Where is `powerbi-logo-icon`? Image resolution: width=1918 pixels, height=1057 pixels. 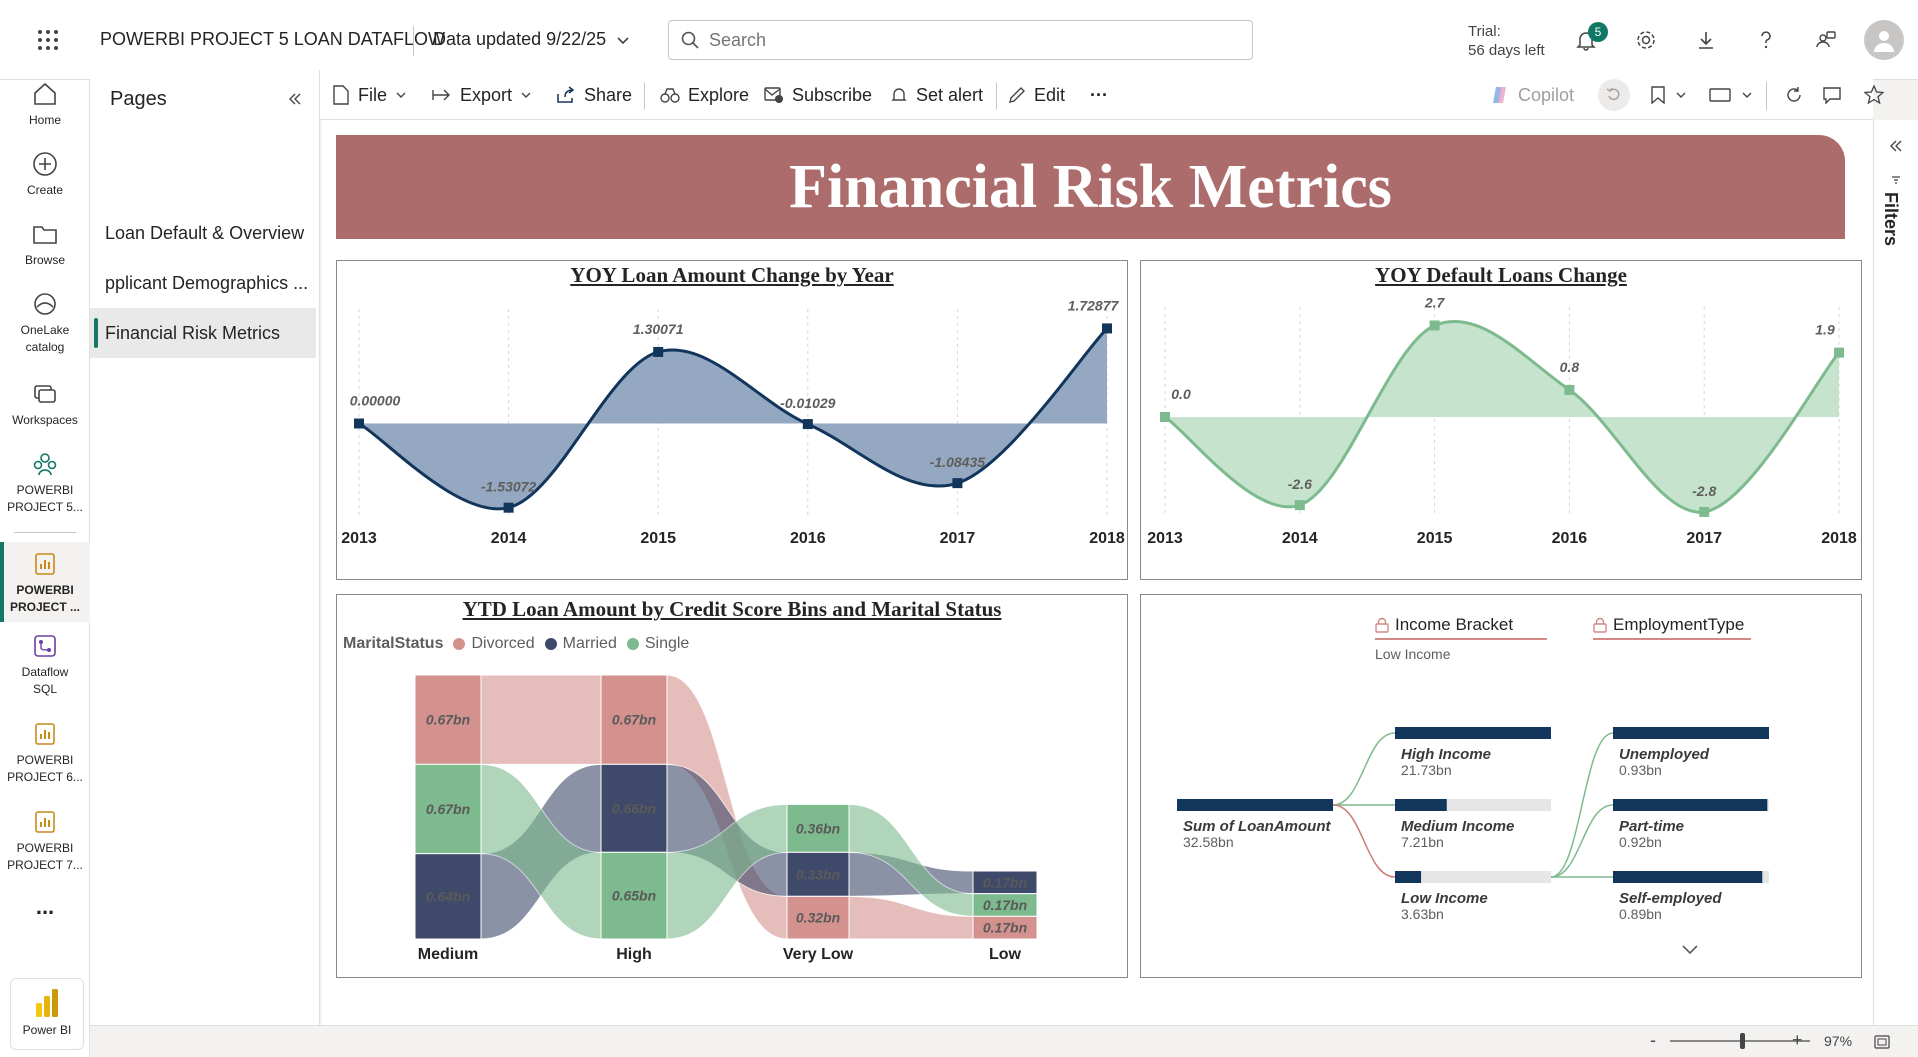 powerbi-logo-icon is located at coordinates (47, 1003).